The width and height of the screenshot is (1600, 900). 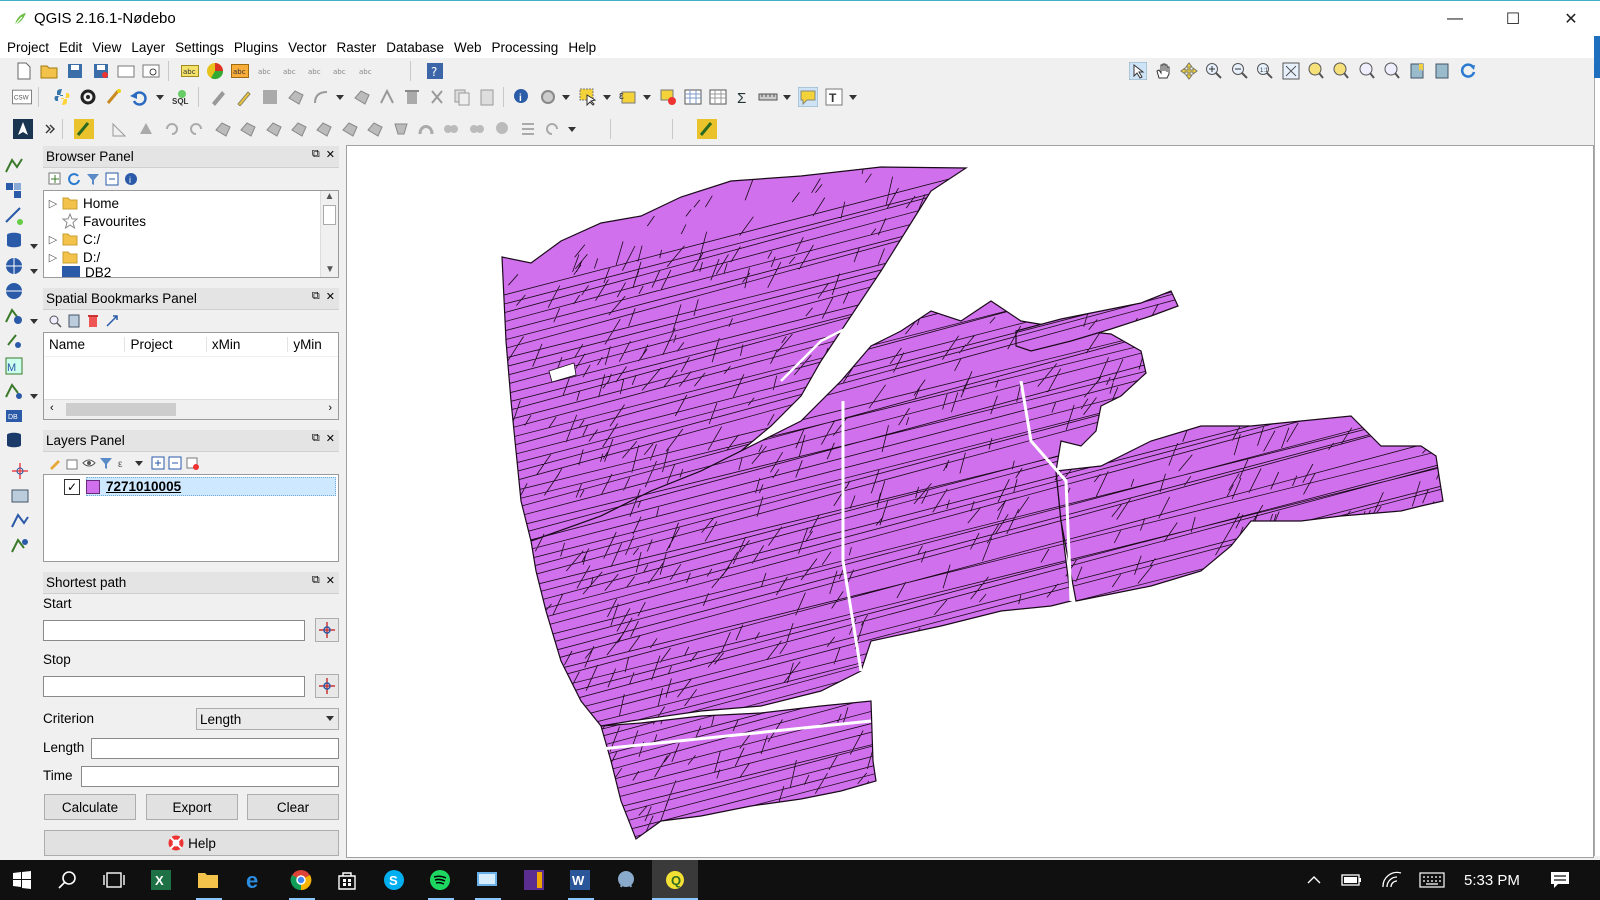 I want to click on edge-icon: e, so click(x=254, y=880).